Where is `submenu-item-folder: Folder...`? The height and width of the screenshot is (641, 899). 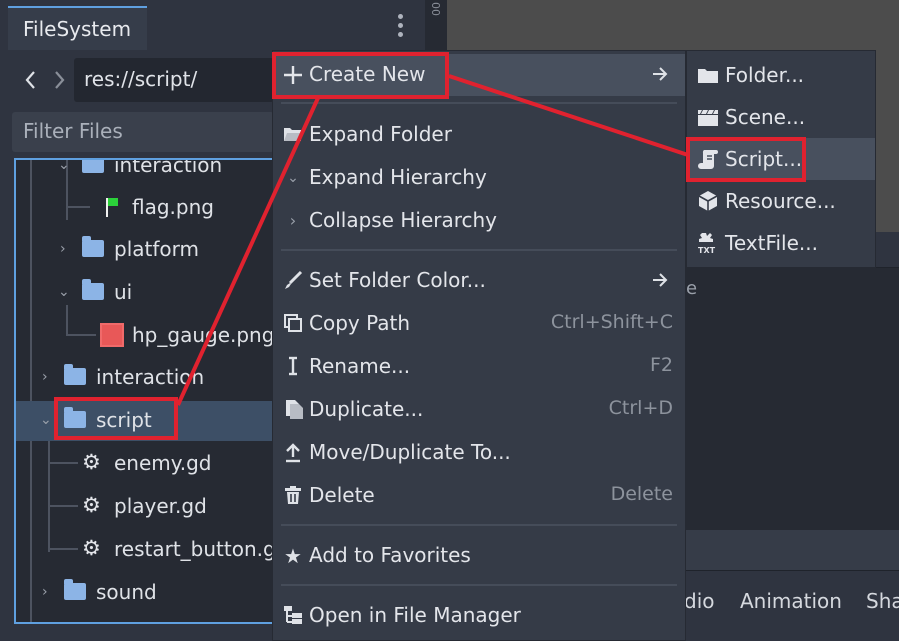
submenu-item-folder: Folder... is located at coordinates (781, 75).